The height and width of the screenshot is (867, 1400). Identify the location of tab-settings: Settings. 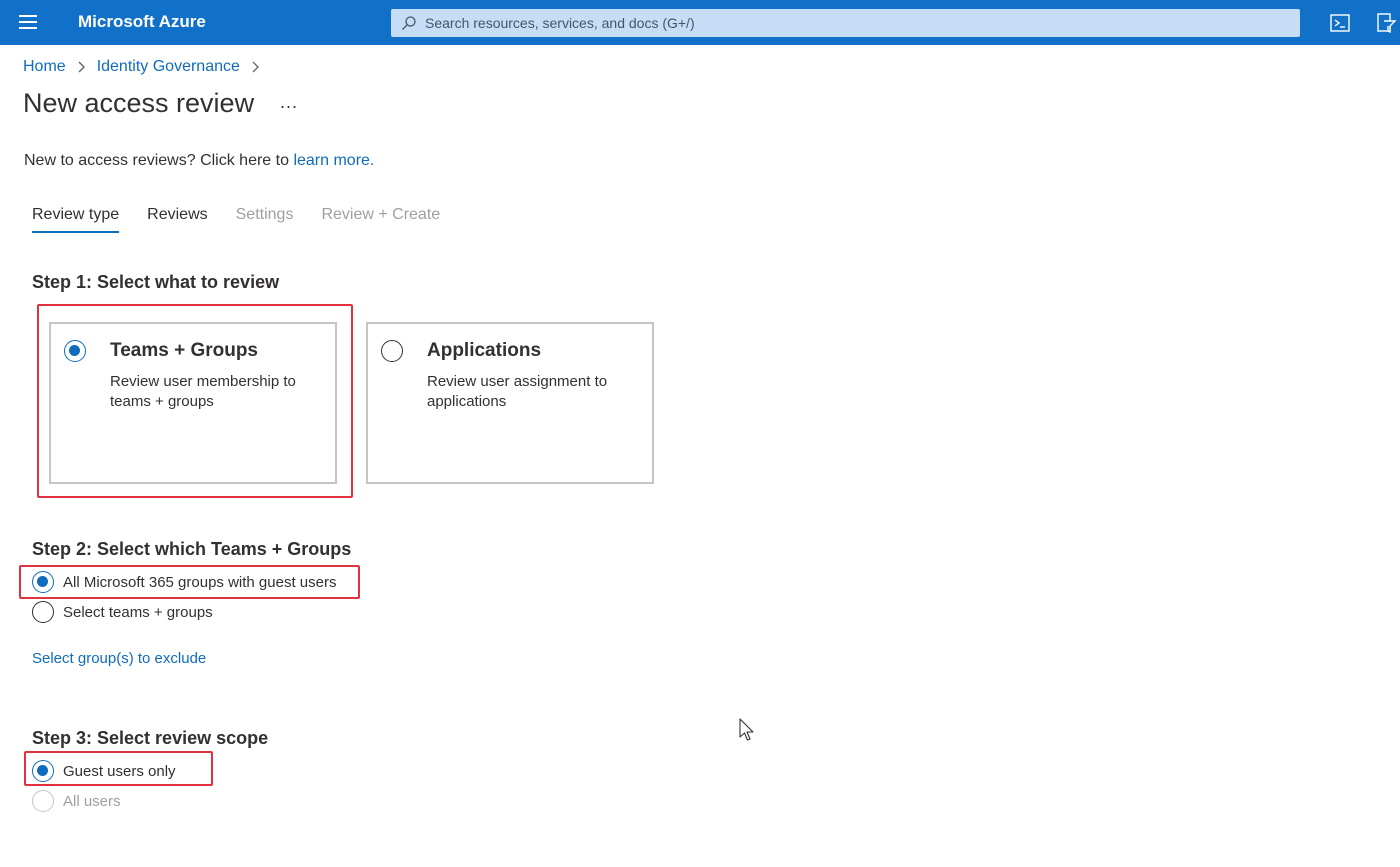
(264, 214).